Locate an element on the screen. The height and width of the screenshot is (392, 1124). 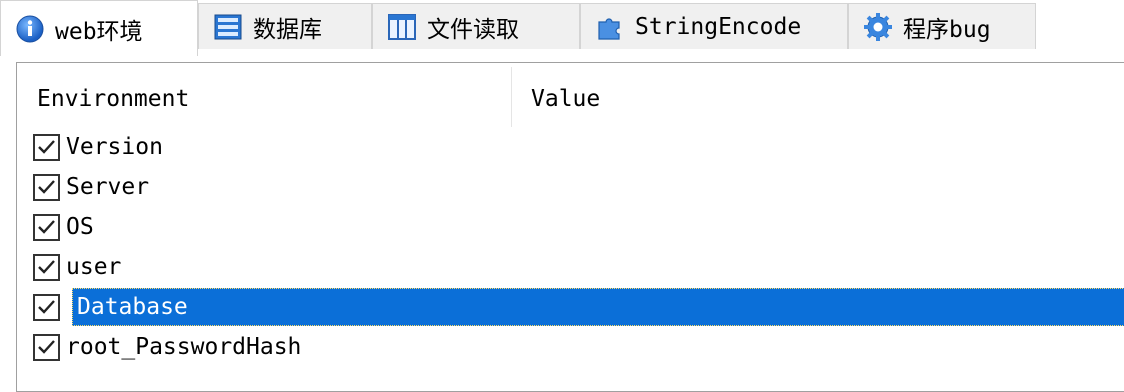
column-header-value: Value is located at coordinates (811, 95).